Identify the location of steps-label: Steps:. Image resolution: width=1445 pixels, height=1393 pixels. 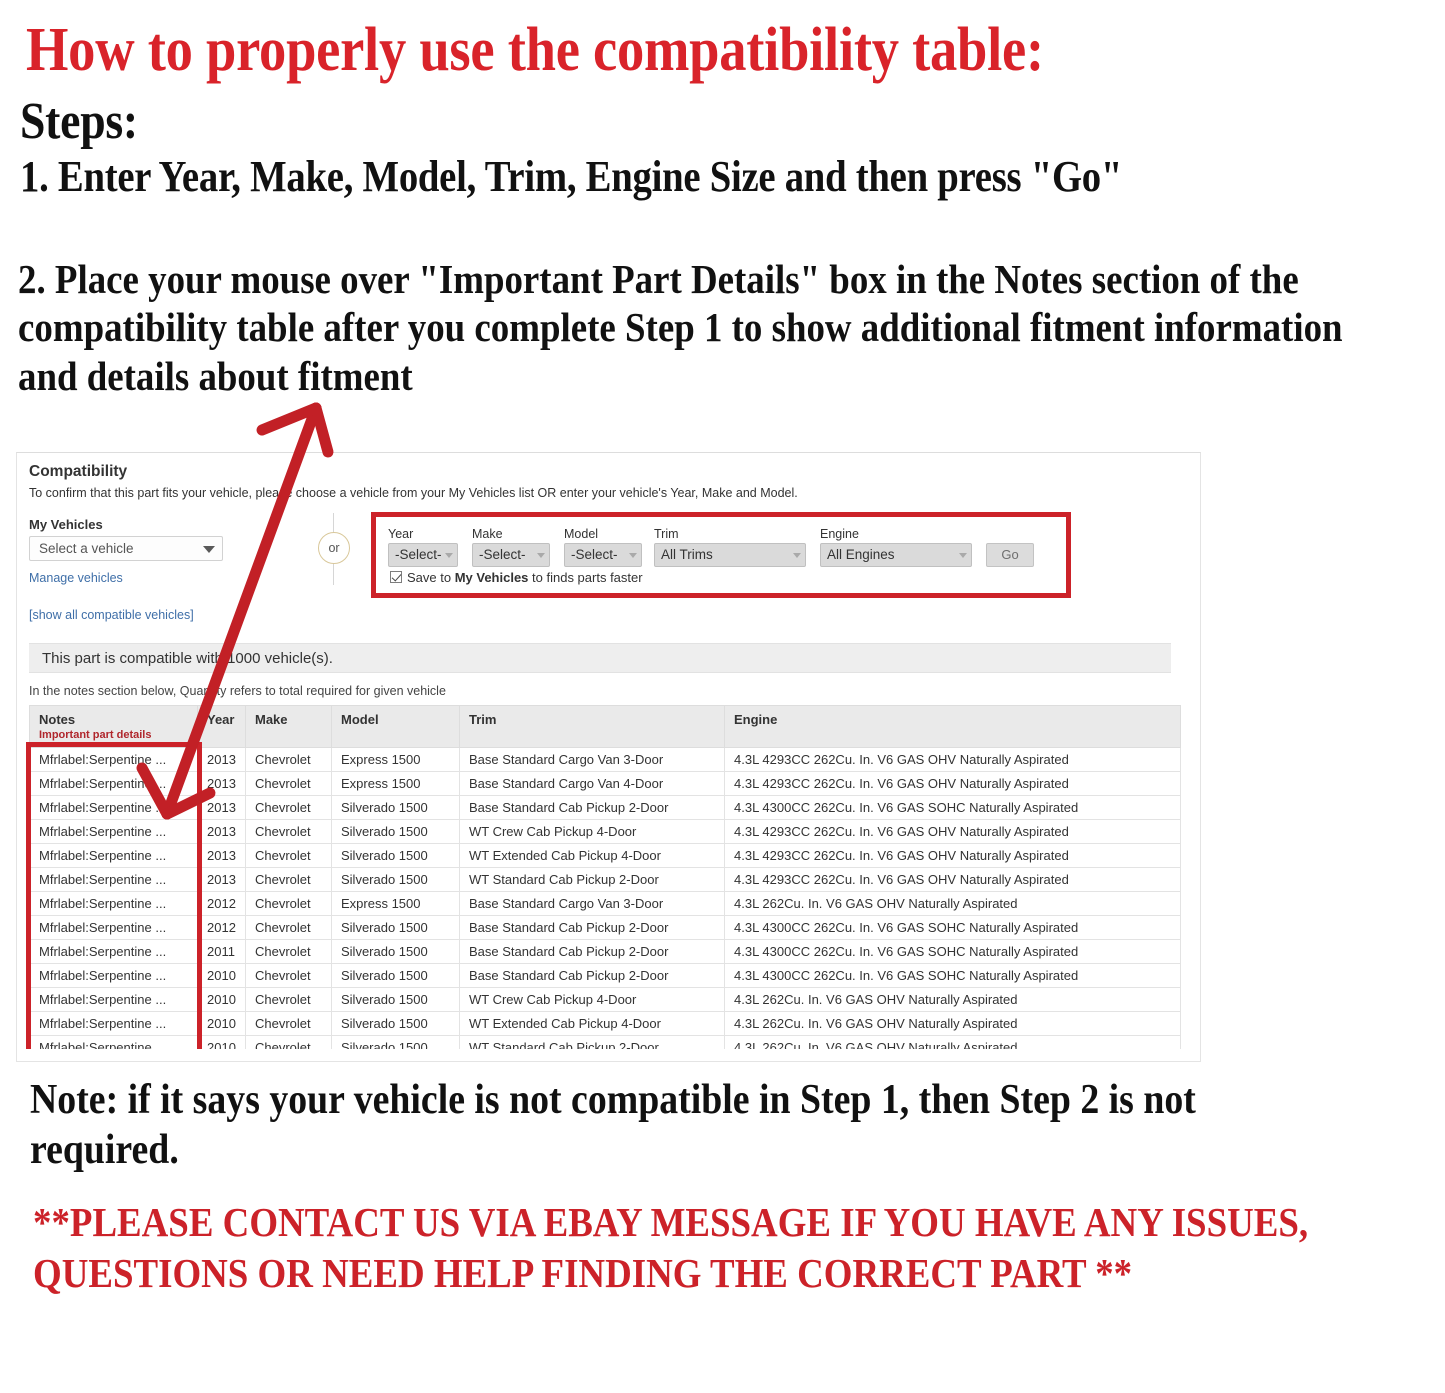
(79, 121).